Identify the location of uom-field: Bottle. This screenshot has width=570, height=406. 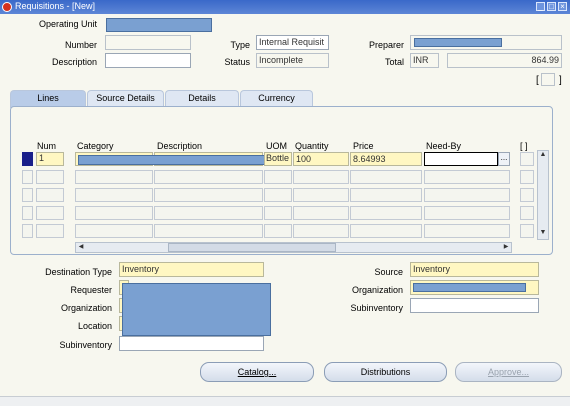
(278, 159).